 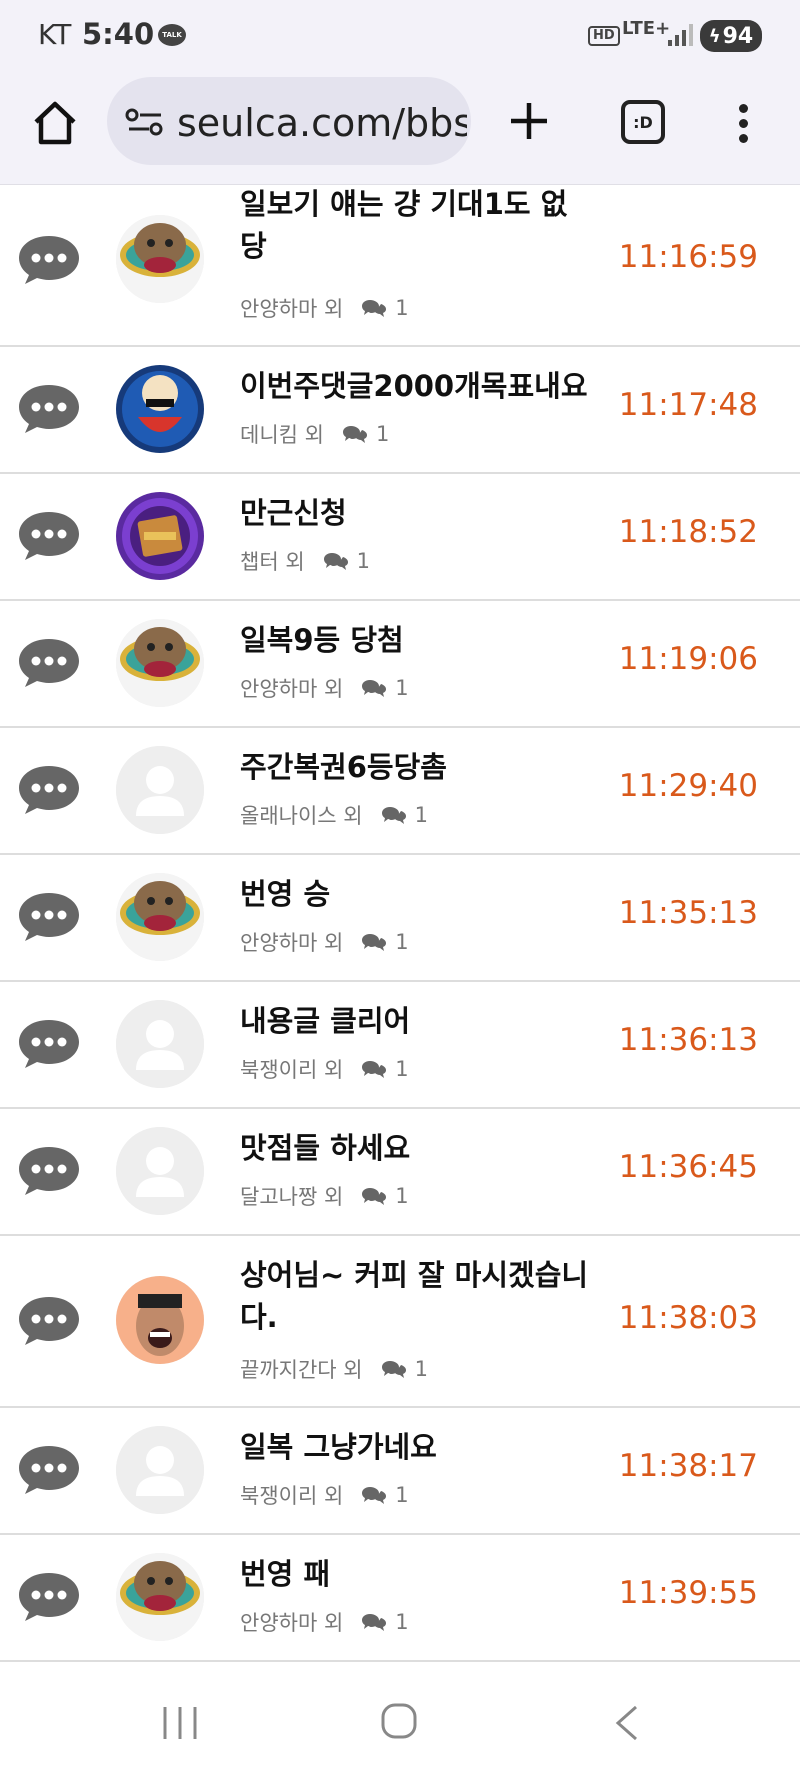 I want to click on plus-icon, so click(x=529, y=121).